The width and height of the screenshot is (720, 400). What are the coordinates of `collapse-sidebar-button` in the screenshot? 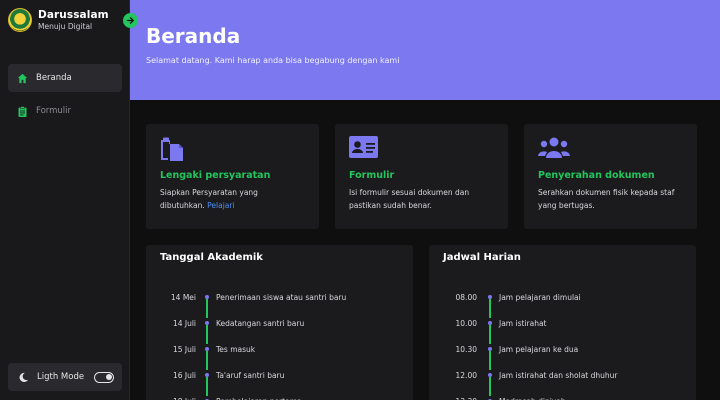 It's located at (130, 20).